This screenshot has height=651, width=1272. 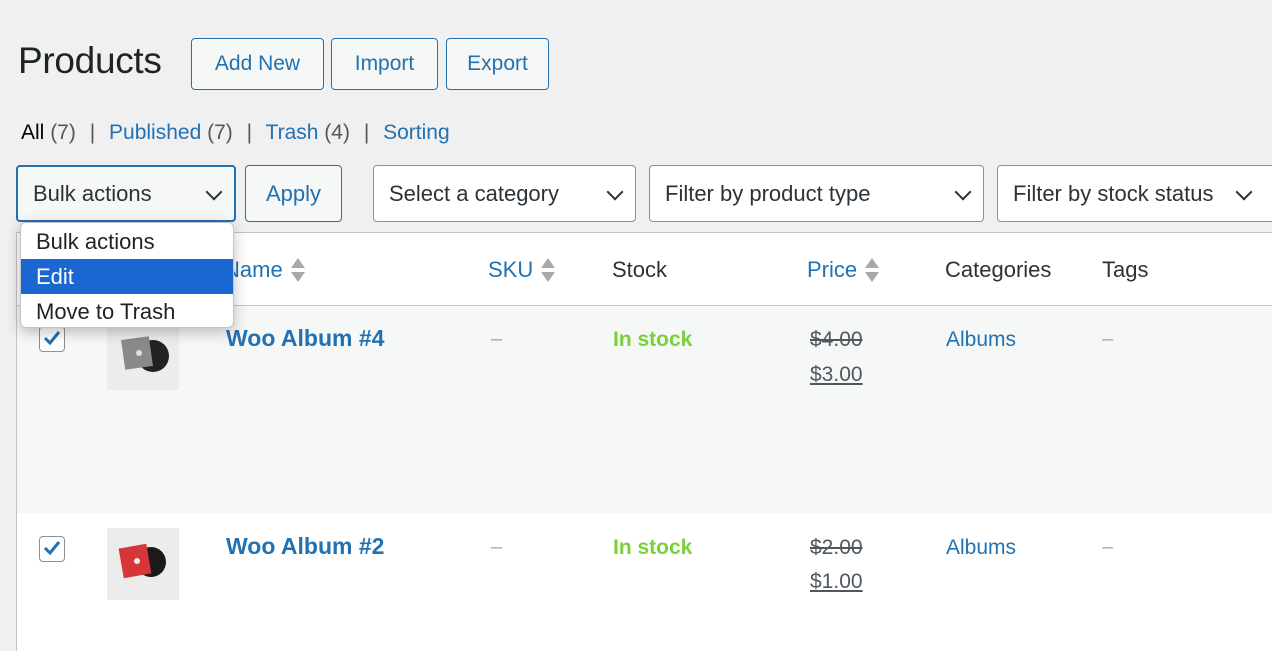 I want to click on sale-price: $3.00, so click(x=836, y=374).